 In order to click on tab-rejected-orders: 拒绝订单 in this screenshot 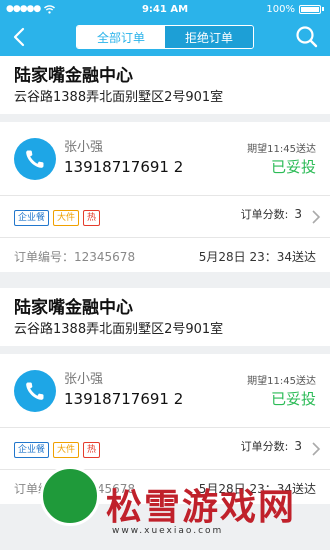, I will do `click(209, 37)`.